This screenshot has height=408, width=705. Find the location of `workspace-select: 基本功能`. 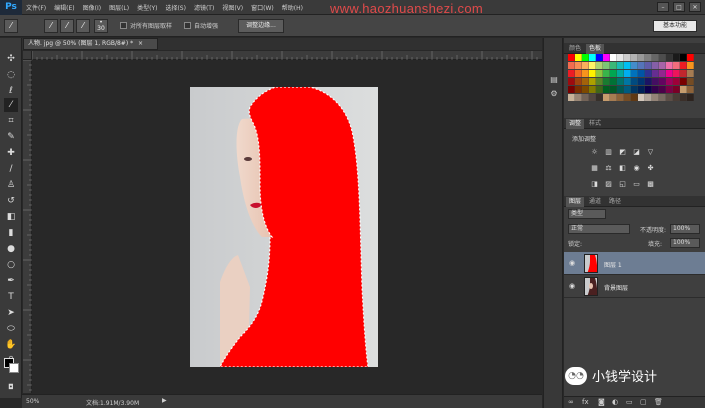

workspace-select: 基本功能 is located at coordinates (675, 26).